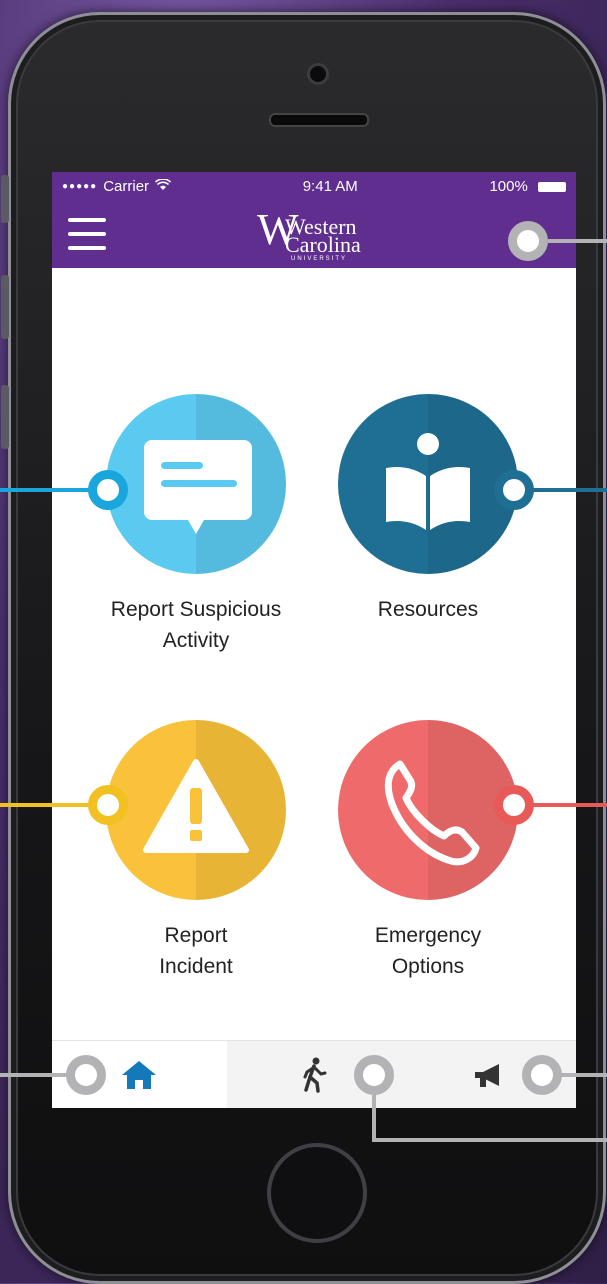 This screenshot has width=607, height=1284. Describe the element at coordinates (428, 609) in the screenshot. I see `tile-label: Resources` at that location.